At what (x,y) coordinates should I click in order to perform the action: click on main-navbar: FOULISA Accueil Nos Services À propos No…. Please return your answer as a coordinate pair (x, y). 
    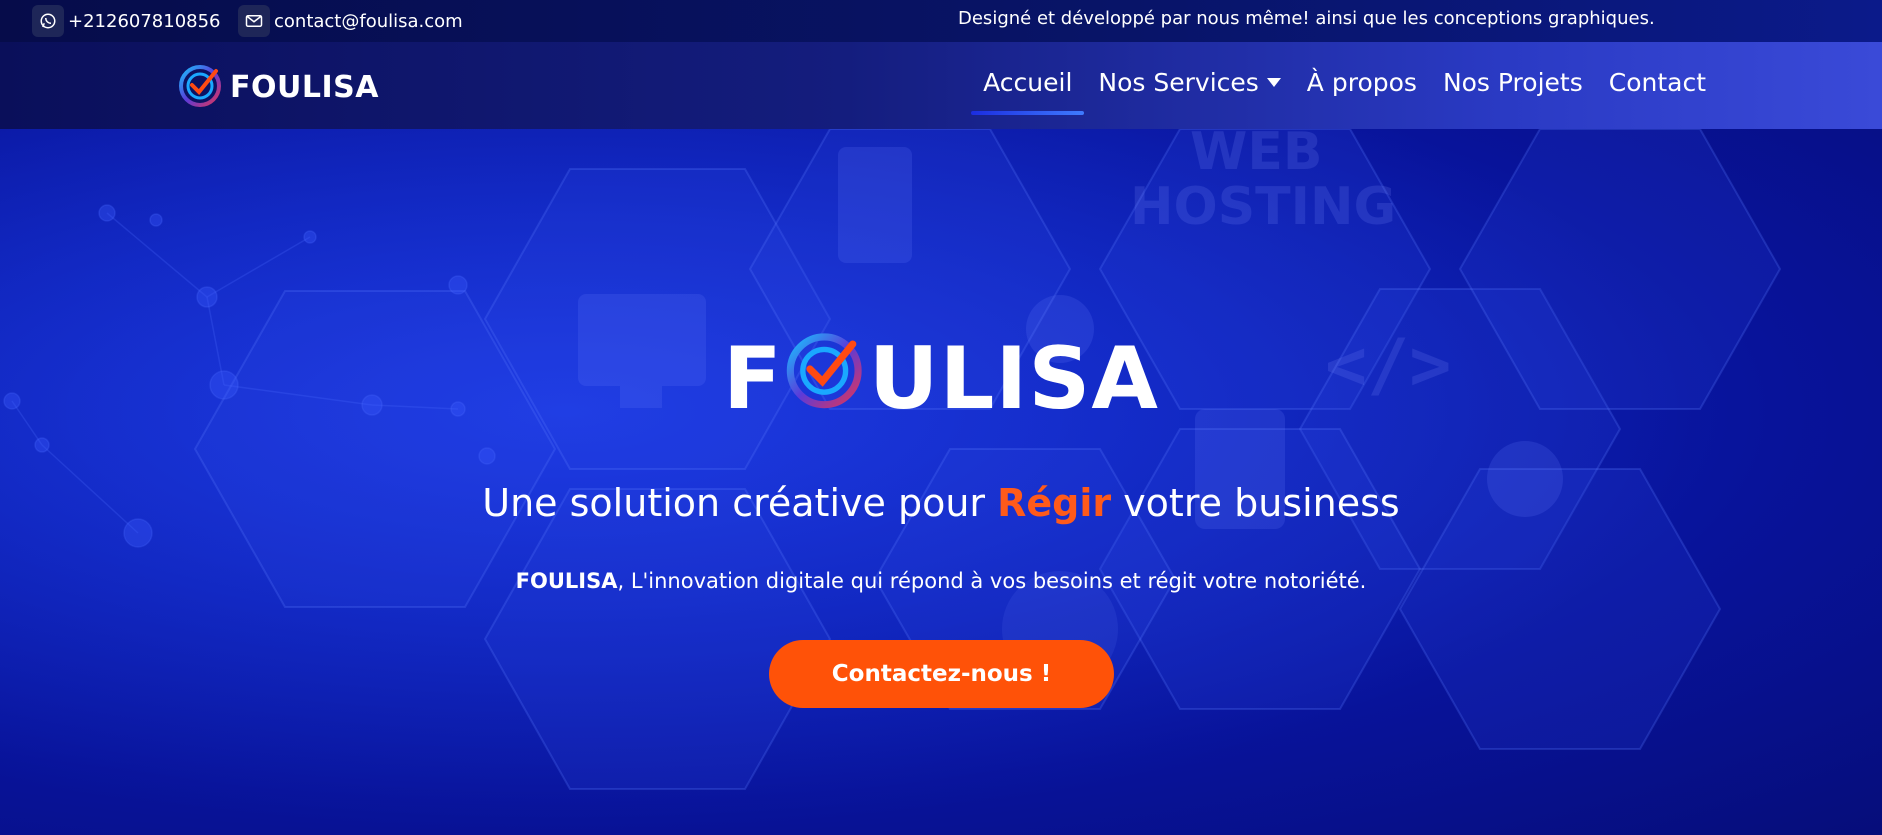
    Looking at the image, I should click on (941, 85).